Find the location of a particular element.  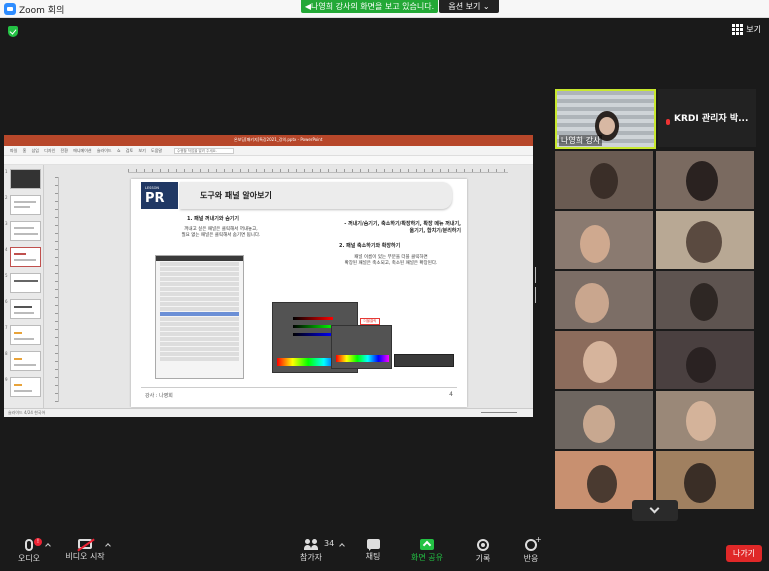

reactions-icon is located at coordinates (533, 543).